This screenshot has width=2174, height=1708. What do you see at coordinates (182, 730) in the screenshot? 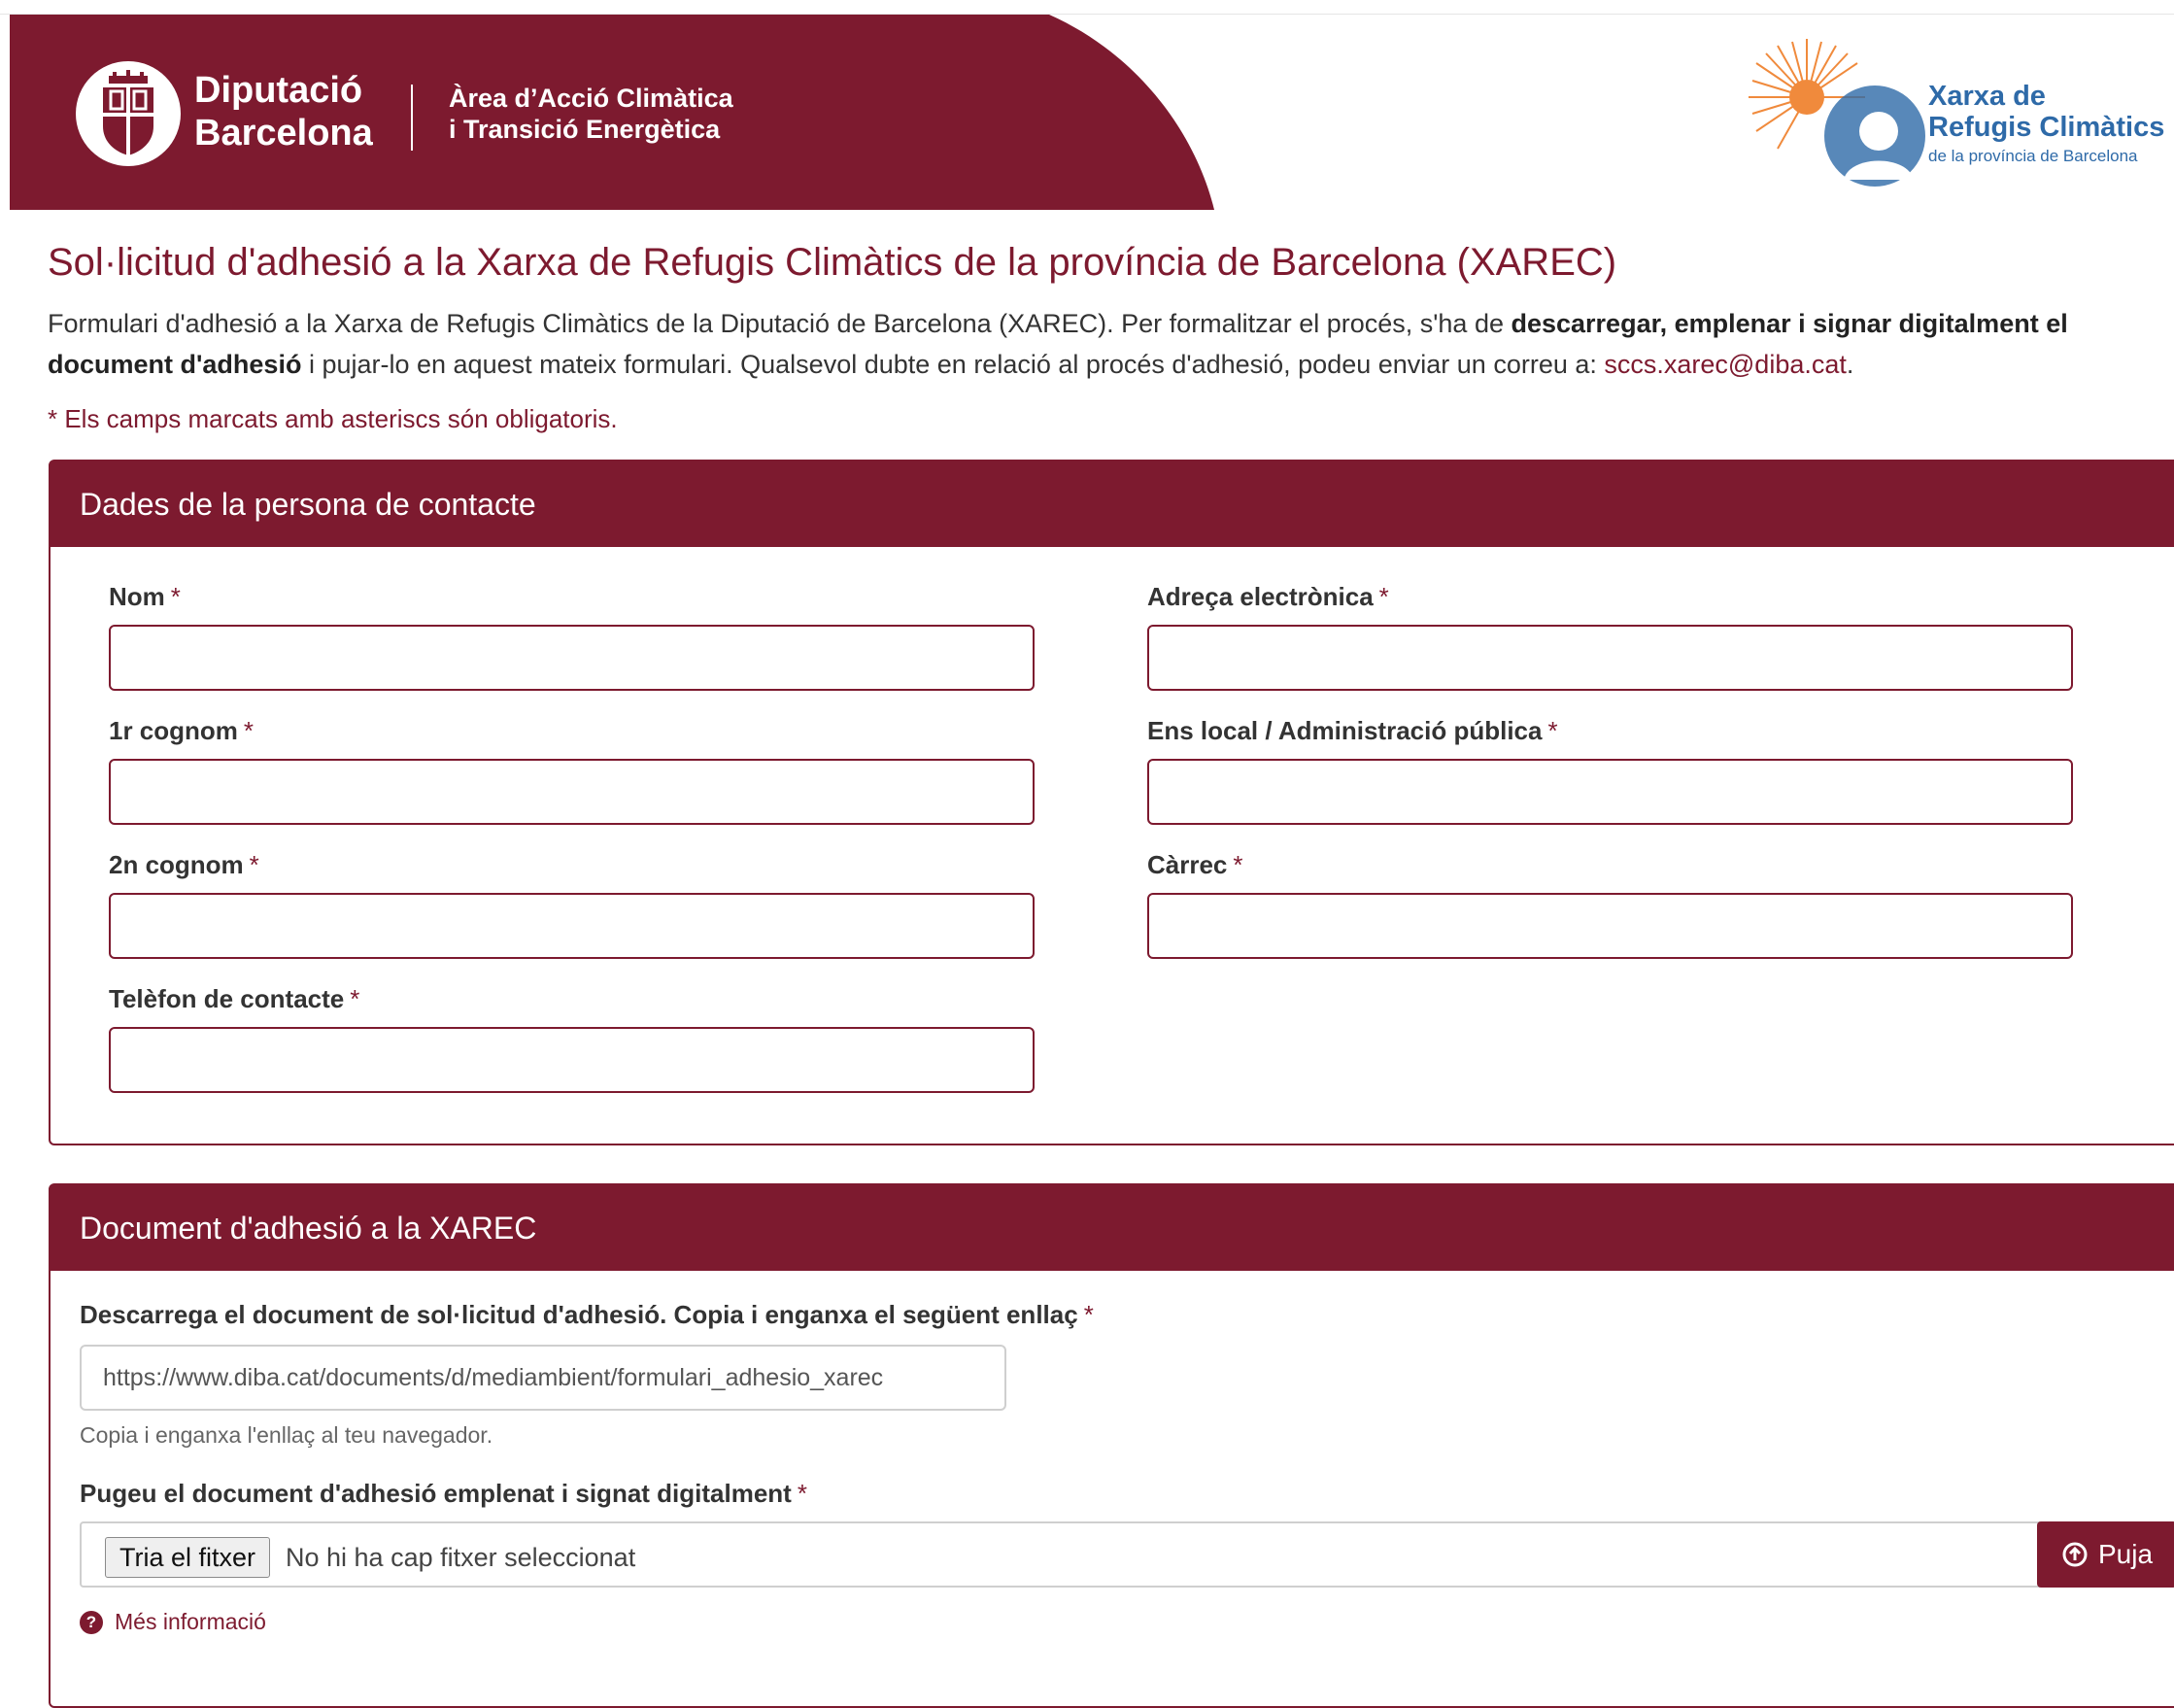
I see `first-surname-label: 1r cognom *` at bounding box center [182, 730].